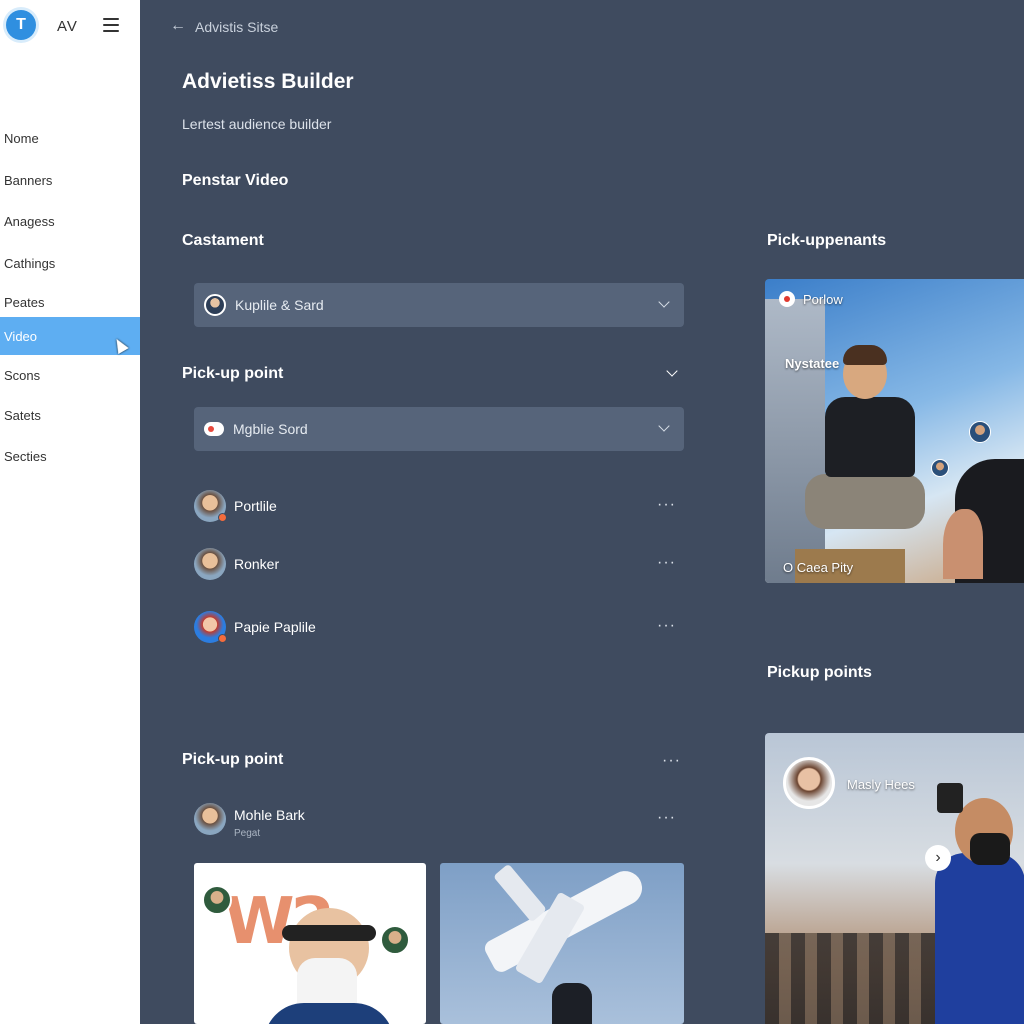 Image resolution: width=1024 pixels, height=1024 pixels. Describe the element at coordinates (70, 375) in the screenshot. I see `sidebar-item-scons: Scons` at that location.